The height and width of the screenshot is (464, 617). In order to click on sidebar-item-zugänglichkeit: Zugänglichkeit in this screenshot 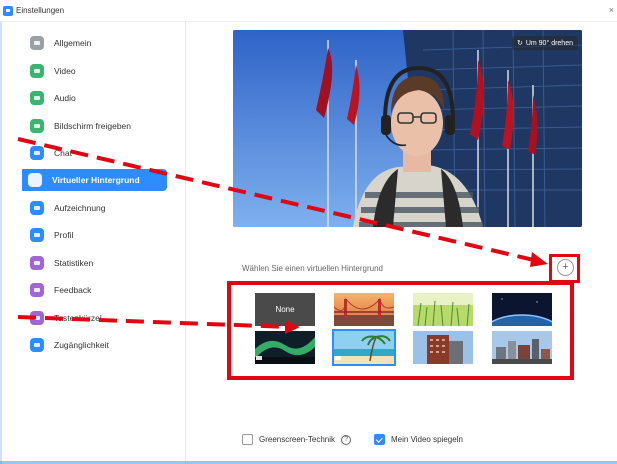, I will do `click(95, 345)`.